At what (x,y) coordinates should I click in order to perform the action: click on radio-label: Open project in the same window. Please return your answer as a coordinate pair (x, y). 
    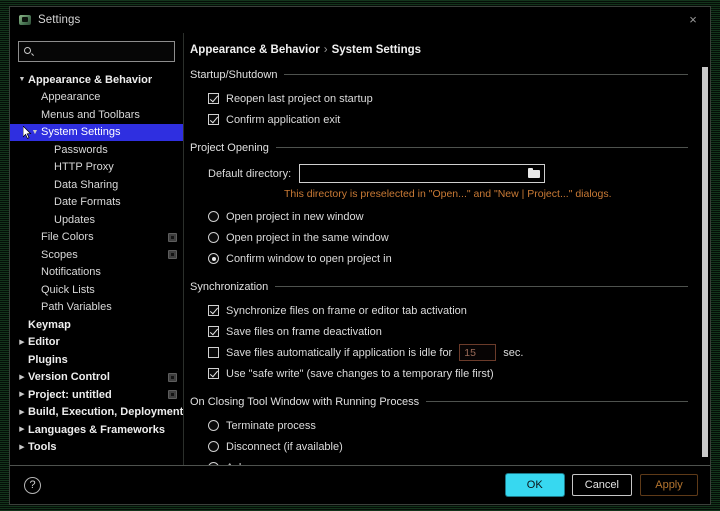
    Looking at the image, I should click on (307, 237).